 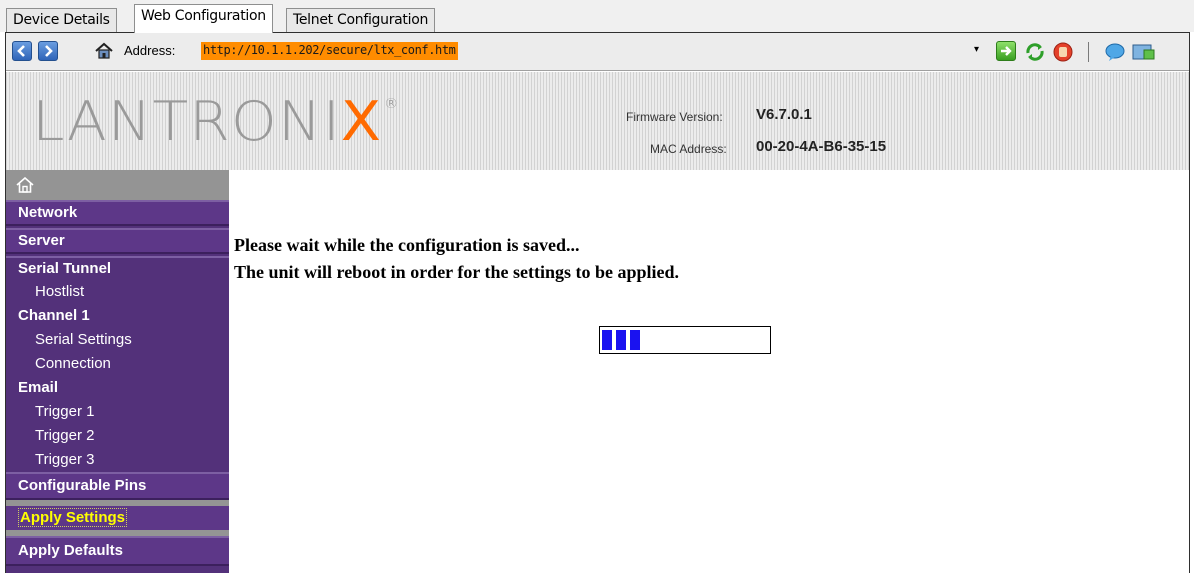 What do you see at coordinates (38, 387) in the screenshot?
I see `sidebar-item-email: Email` at bounding box center [38, 387].